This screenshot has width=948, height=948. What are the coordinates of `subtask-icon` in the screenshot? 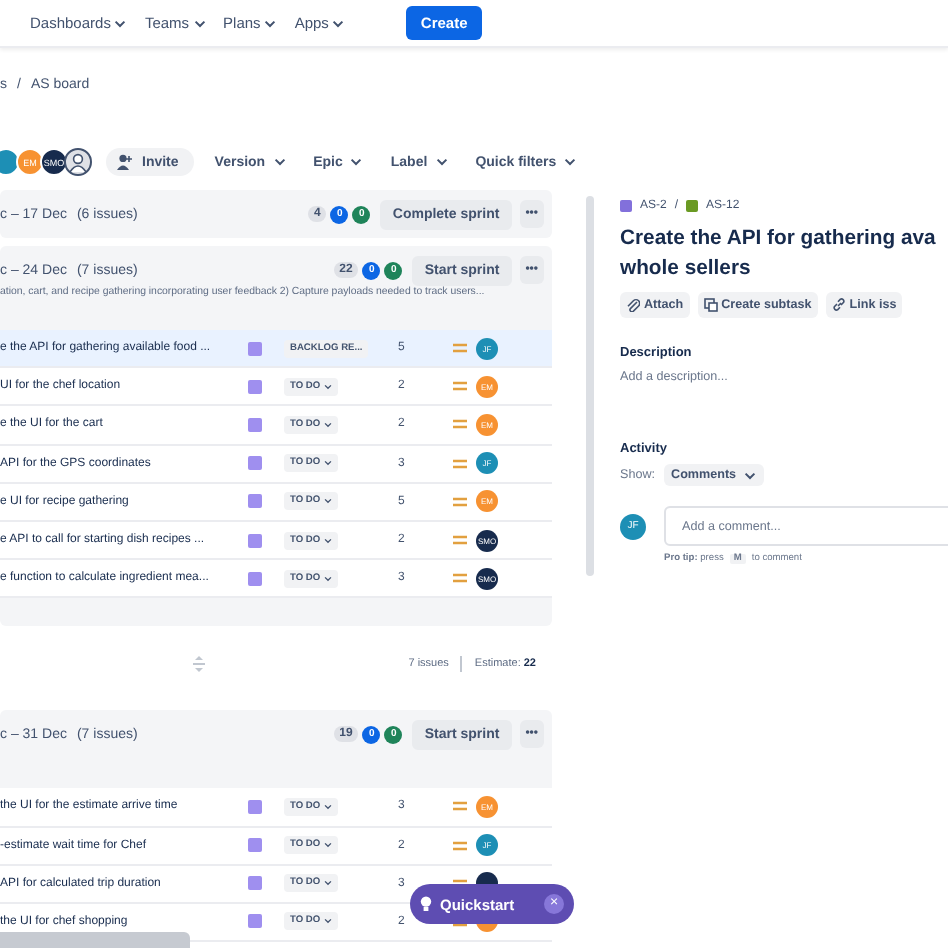 It's located at (710, 305).